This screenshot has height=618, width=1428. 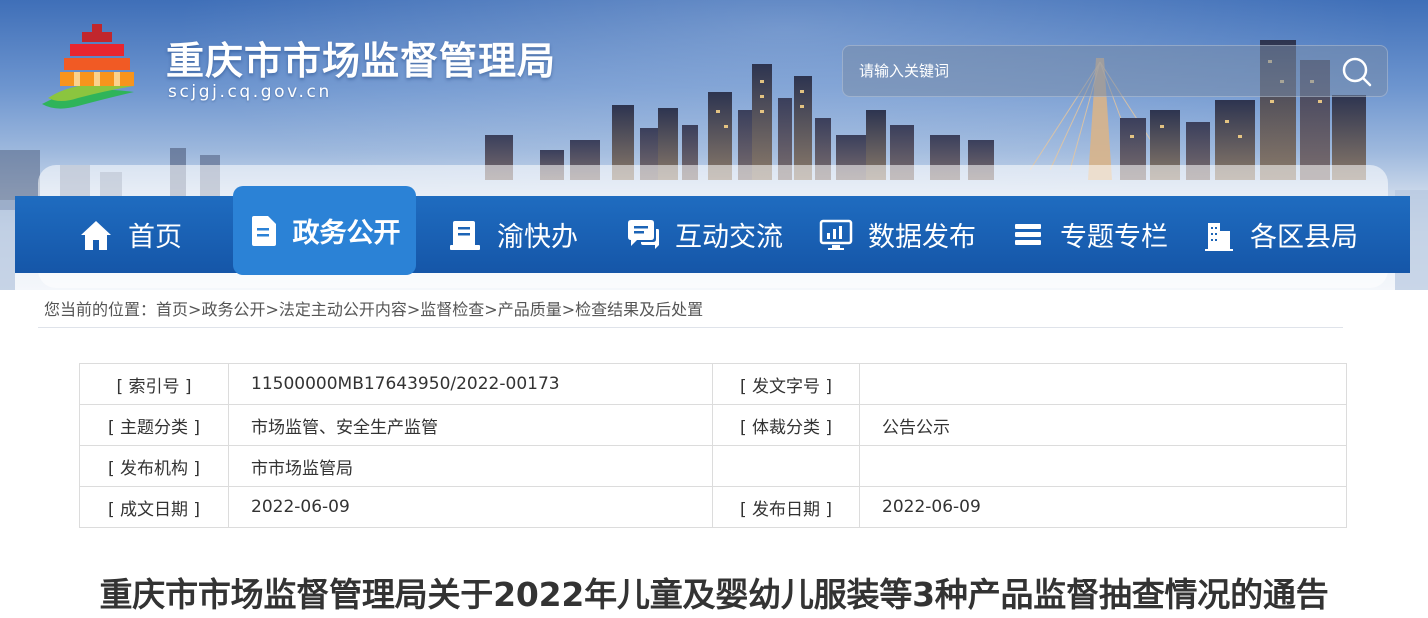 What do you see at coordinates (639, 309) in the screenshot?
I see `breadcrumb-link: 检查结果及后处置` at bounding box center [639, 309].